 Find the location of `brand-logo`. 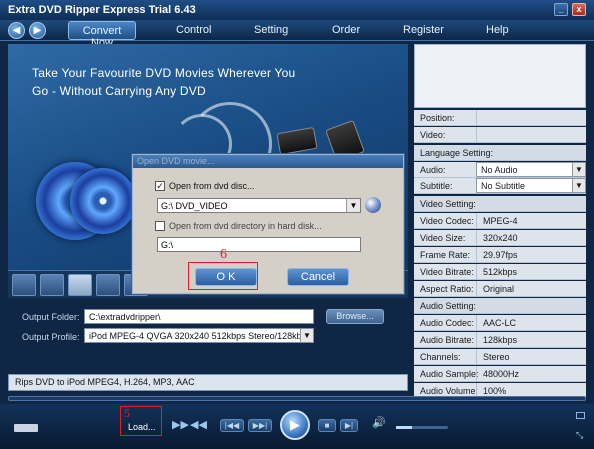

brand-logo is located at coordinates (26, 428).